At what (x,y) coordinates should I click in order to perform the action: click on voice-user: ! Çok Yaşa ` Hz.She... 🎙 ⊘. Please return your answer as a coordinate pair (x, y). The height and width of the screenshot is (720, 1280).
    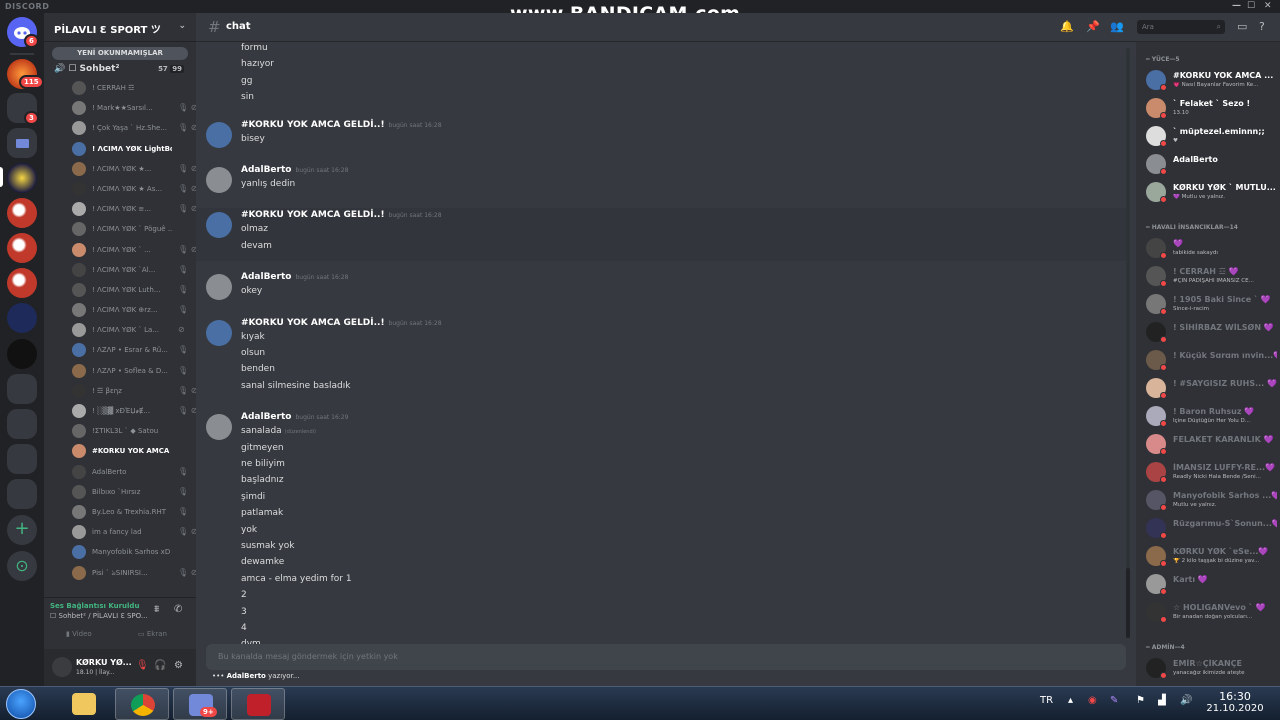
    Looking at the image, I should click on (120, 128).